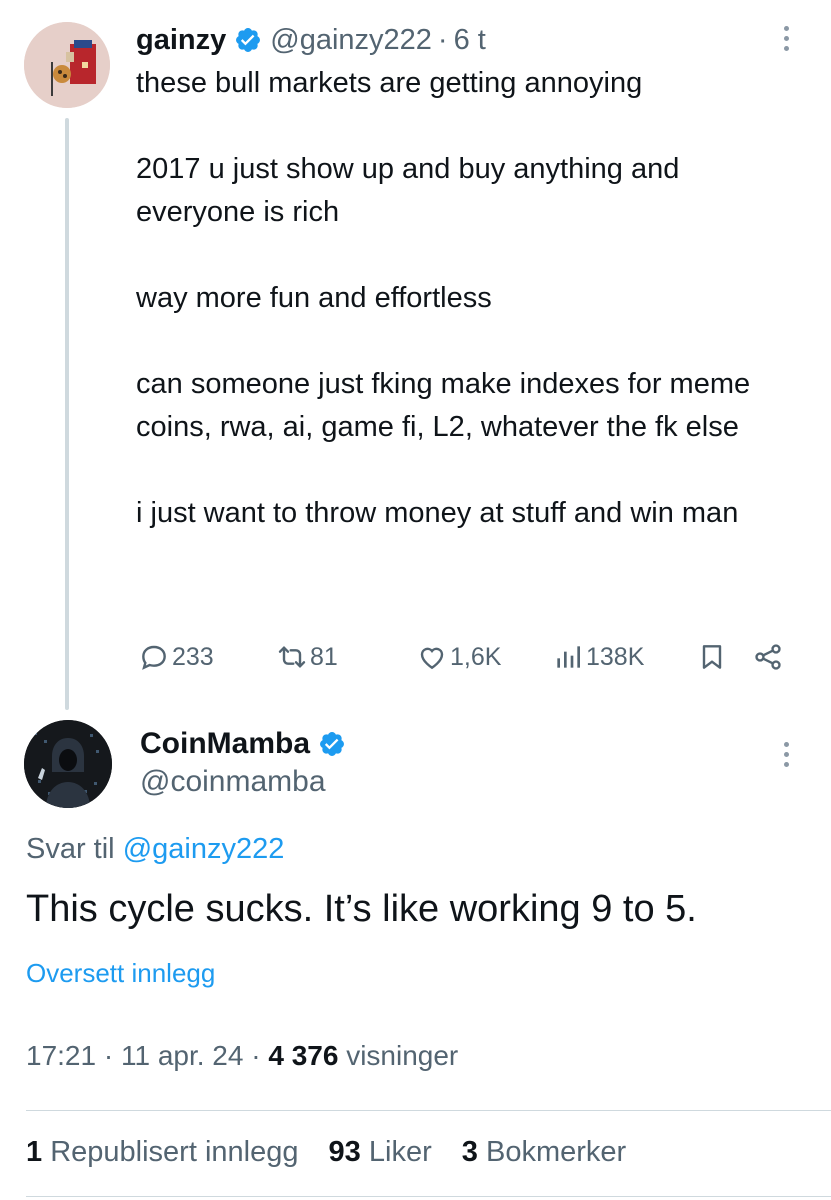  I want to click on bookmark-button, so click(713, 657).